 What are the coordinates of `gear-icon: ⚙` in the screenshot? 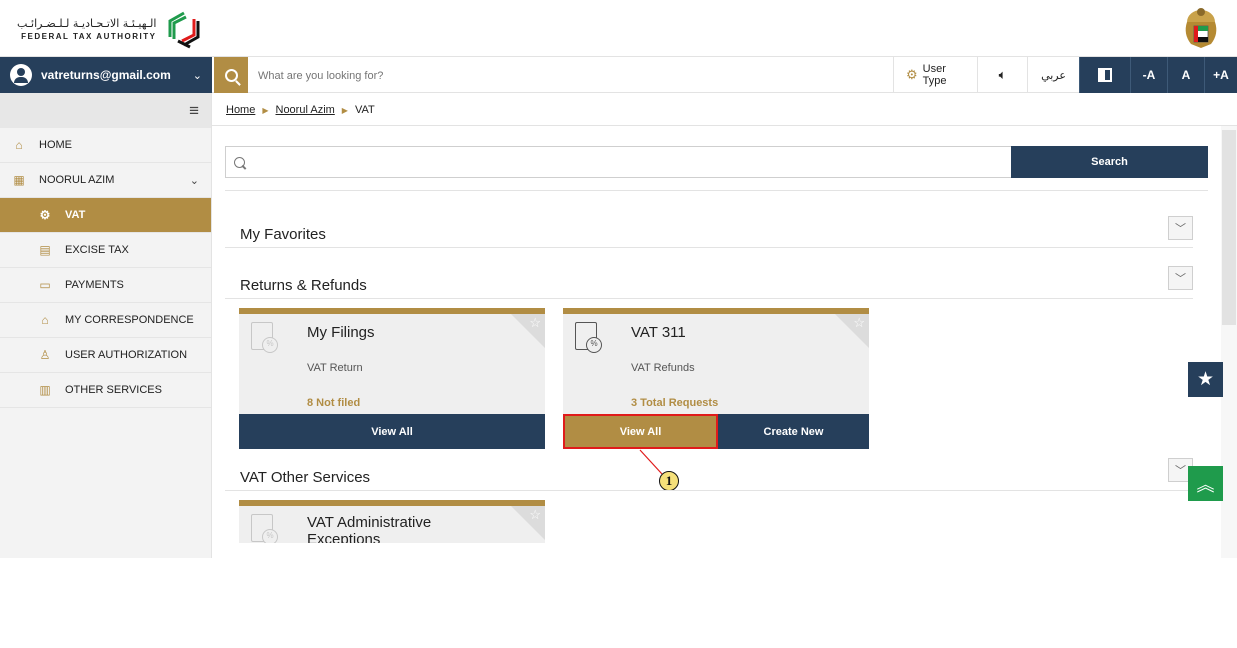 It's located at (912, 74).